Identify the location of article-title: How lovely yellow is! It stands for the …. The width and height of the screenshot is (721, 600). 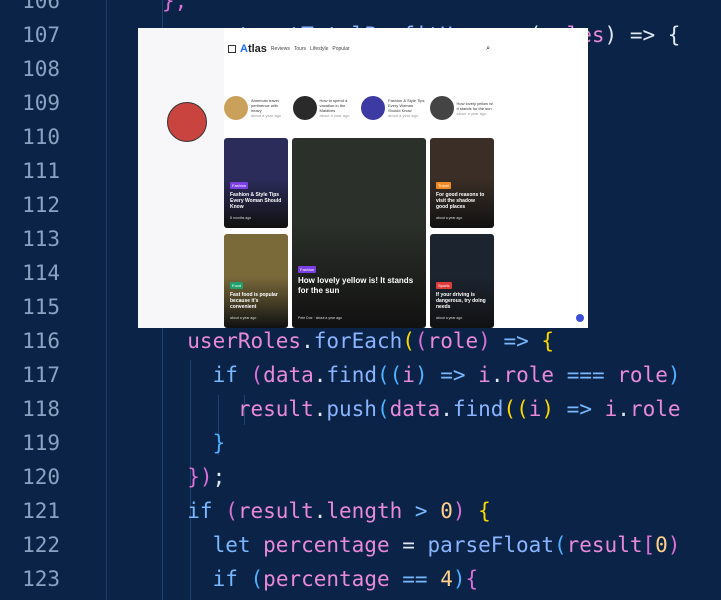
(359, 286).